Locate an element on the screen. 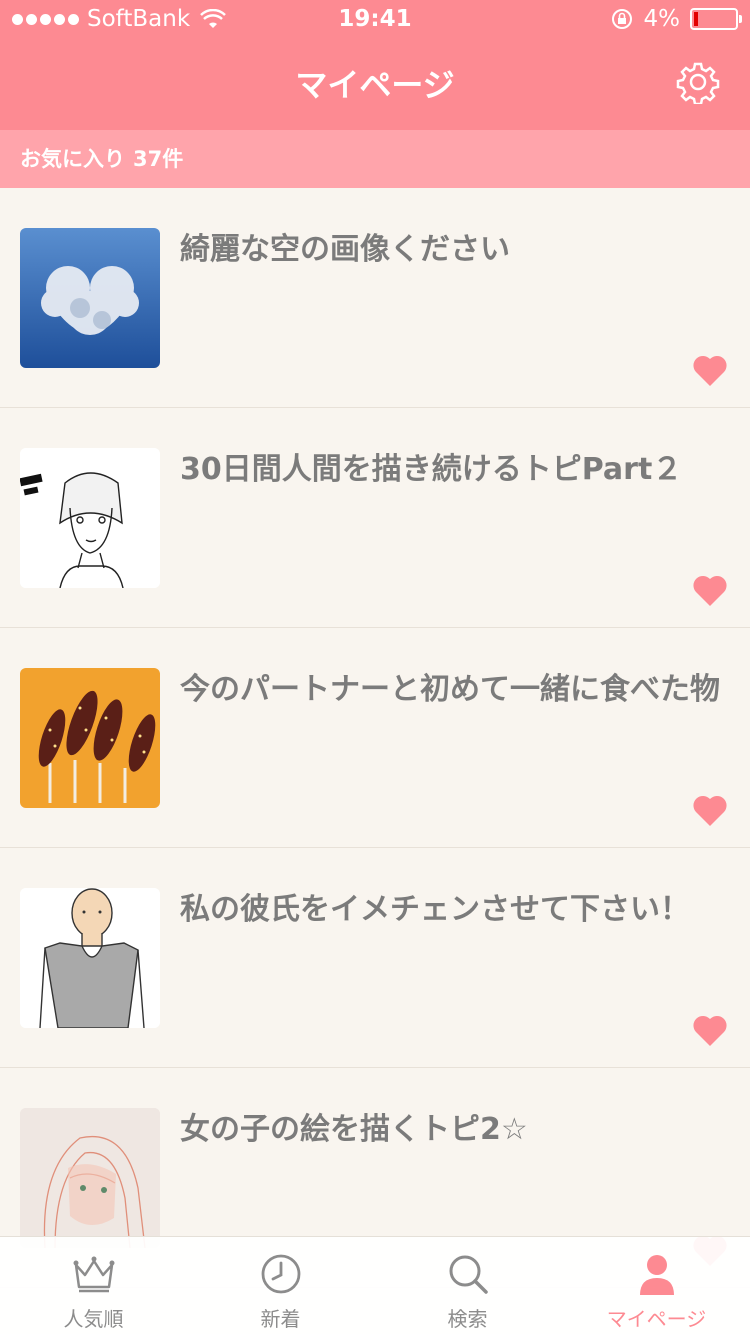 The image size is (750, 1334). tab-label: マイページ is located at coordinates (656, 1319).